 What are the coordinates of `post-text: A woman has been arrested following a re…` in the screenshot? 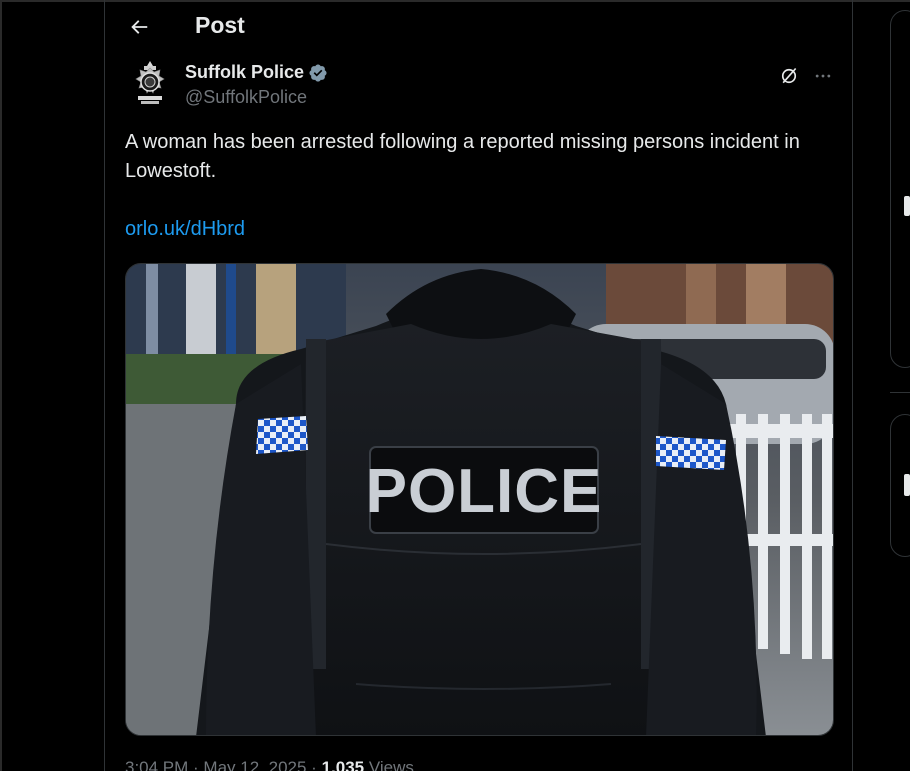 It's located at (462, 156).